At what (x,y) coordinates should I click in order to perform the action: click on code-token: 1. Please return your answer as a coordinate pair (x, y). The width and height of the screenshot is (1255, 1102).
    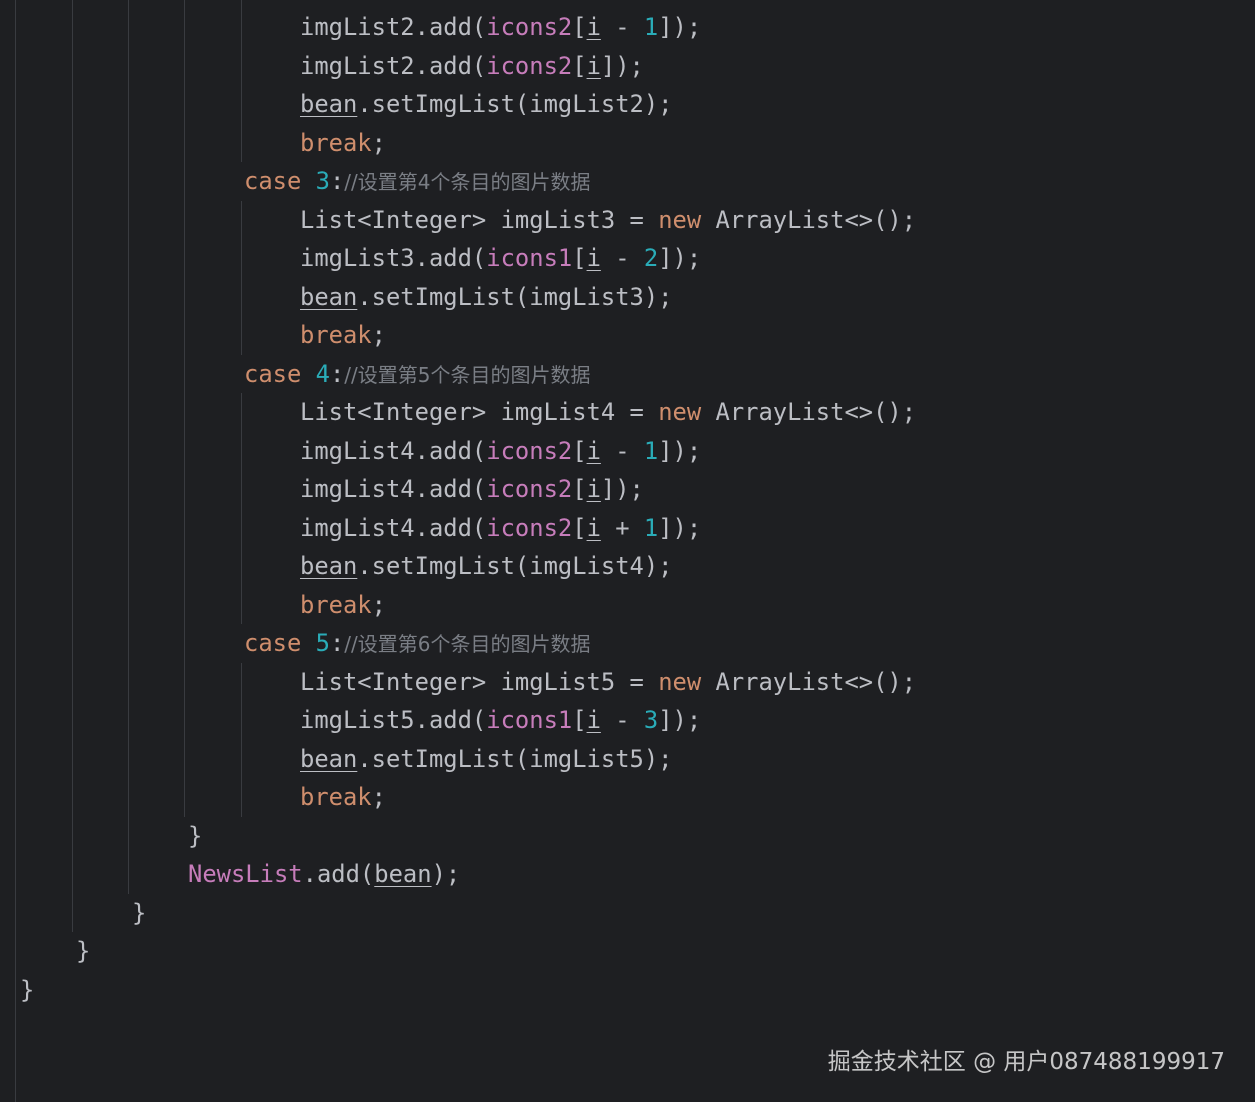
    Looking at the image, I should click on (651, 527).